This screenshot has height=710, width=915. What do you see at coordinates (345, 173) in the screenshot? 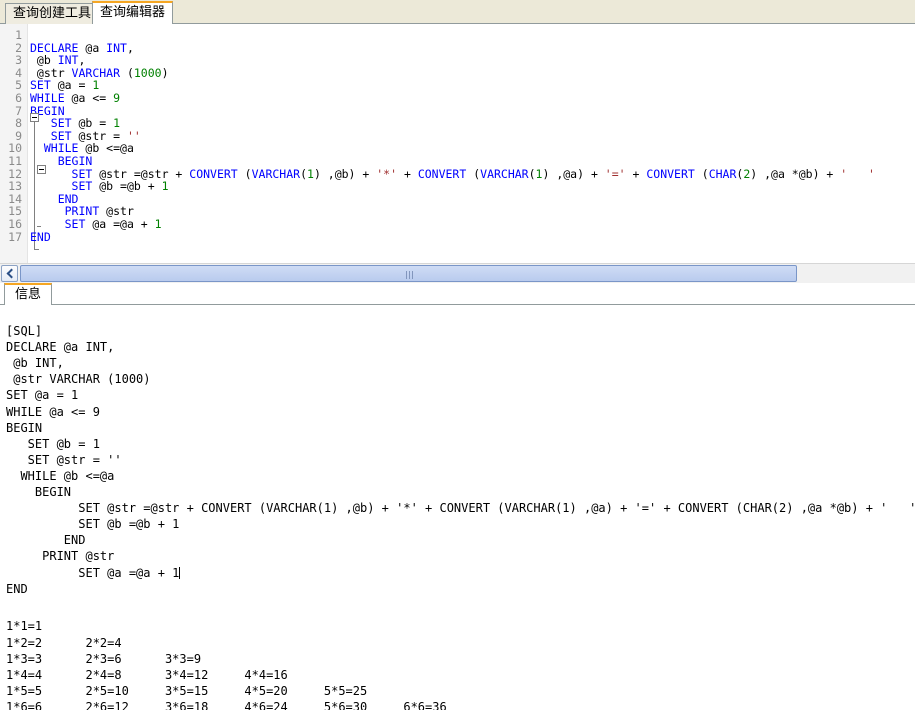
I see `code-token: ) ,@b) +` at bounding box center [345, 173].